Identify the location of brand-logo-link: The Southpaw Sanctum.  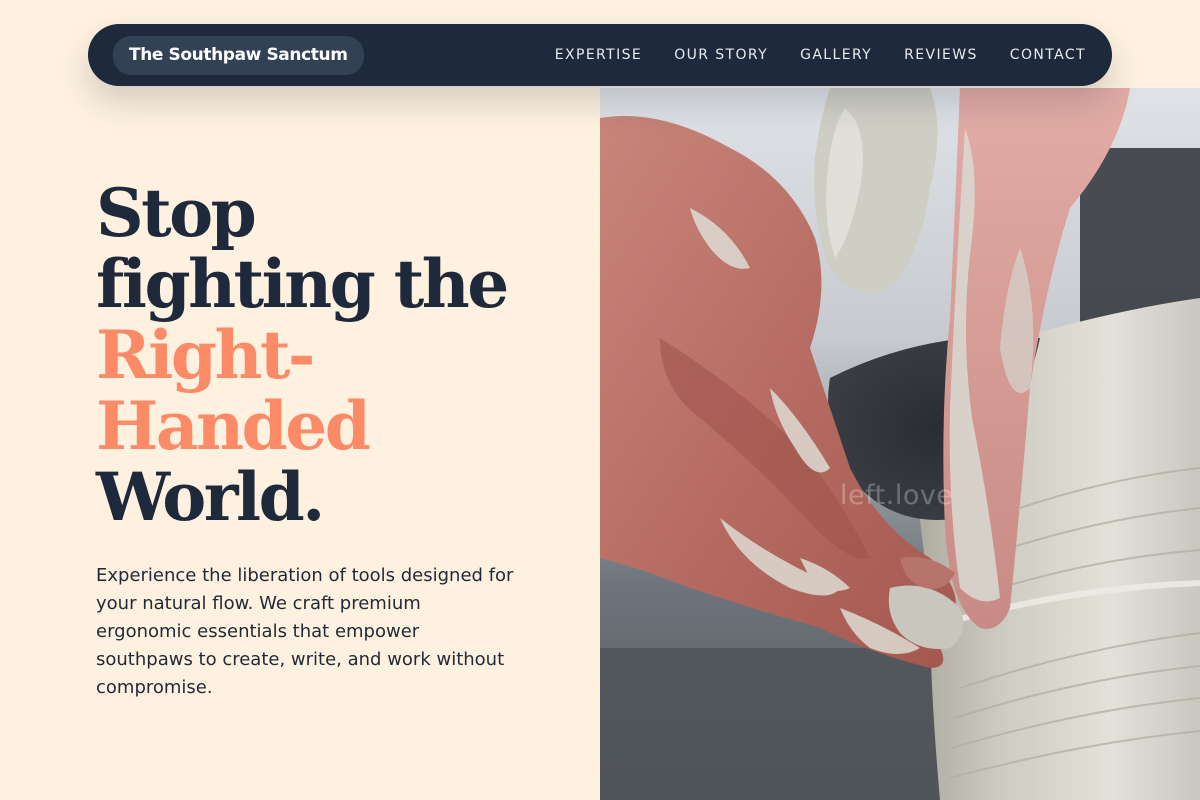
(238, 55).